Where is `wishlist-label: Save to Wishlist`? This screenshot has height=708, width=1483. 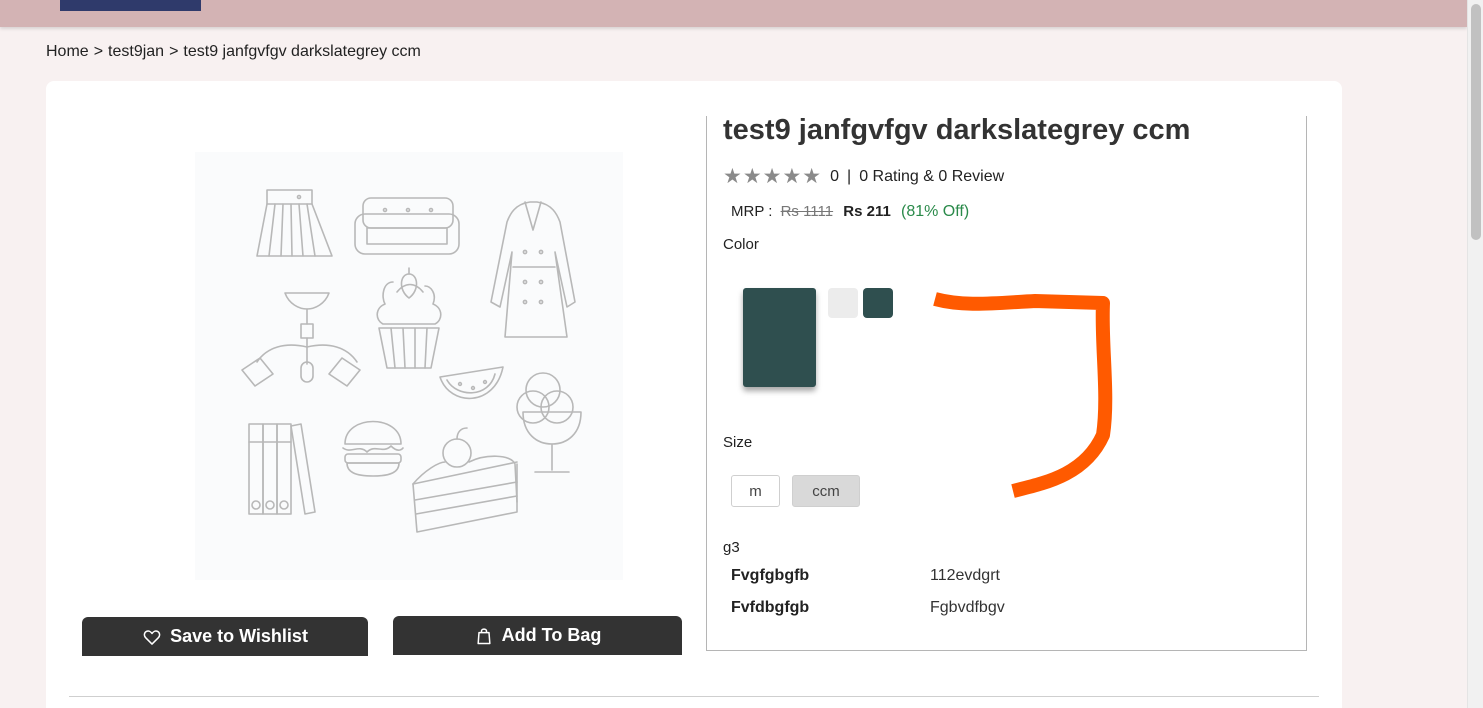 wishlist-label: Save to Wishlist is located at coordinates (239, 636).